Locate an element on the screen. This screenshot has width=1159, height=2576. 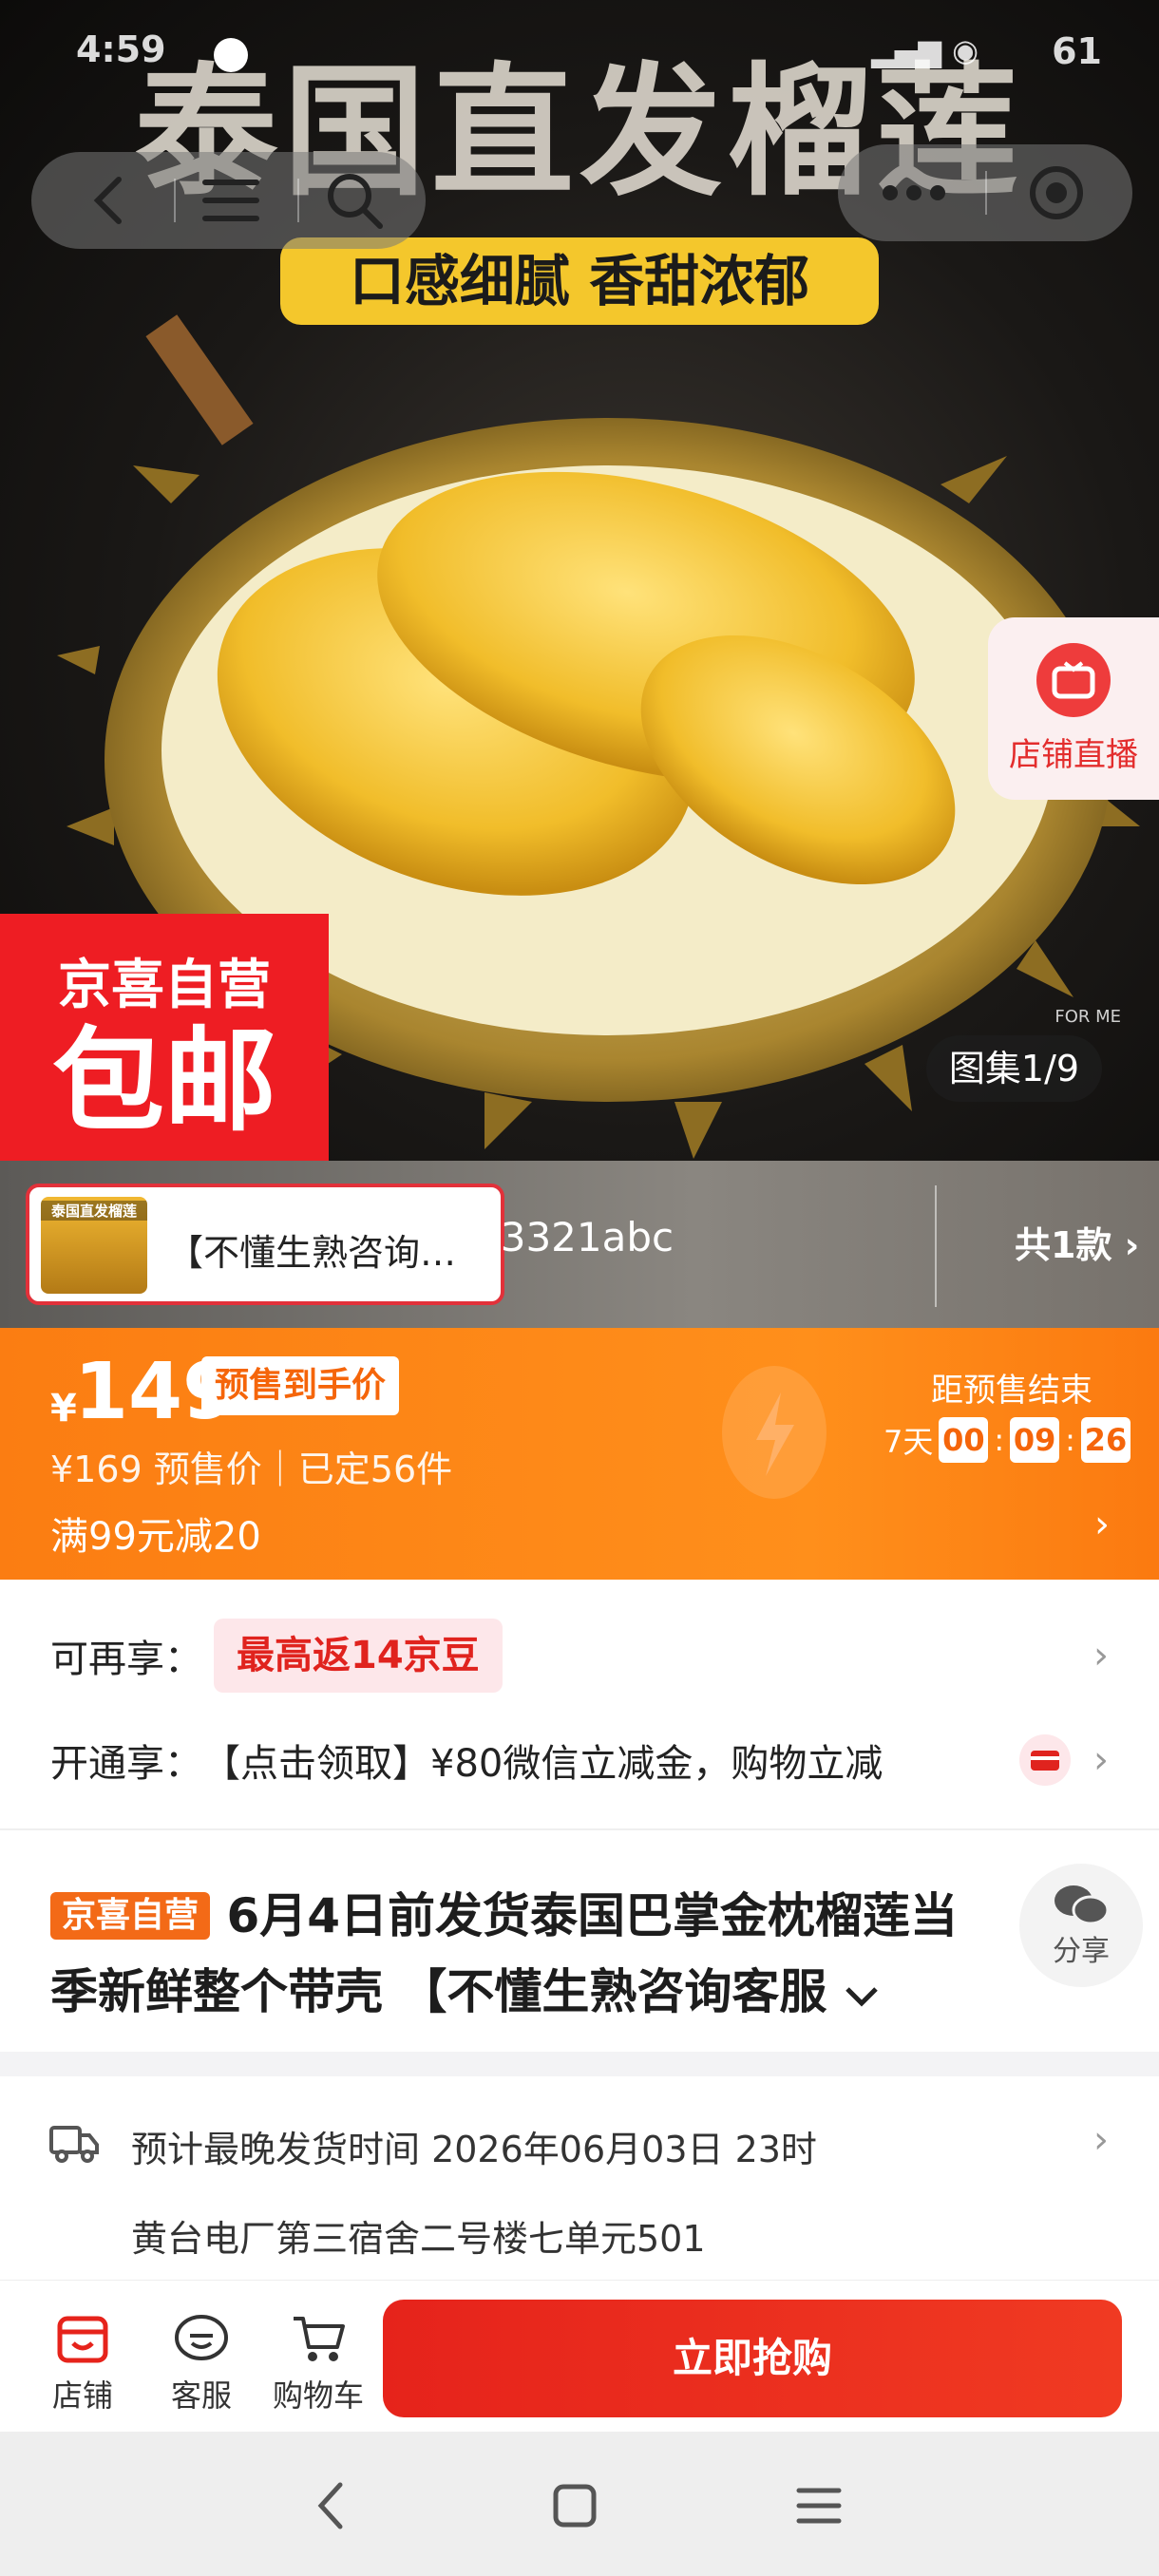
close-miniprogram-button is located at coordinates (1056, 192).